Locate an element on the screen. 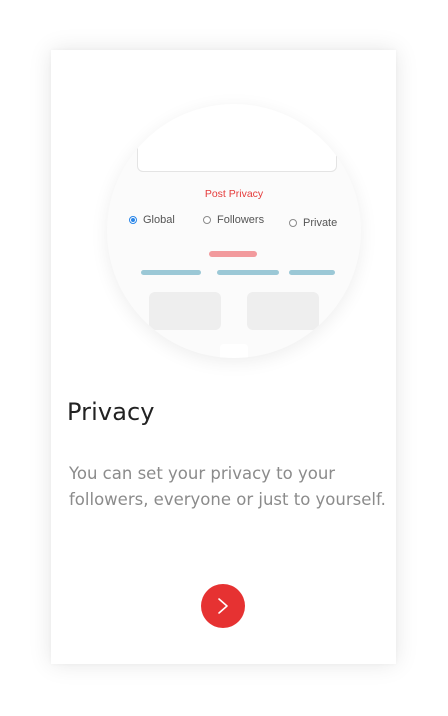 This screenshot has width=448, height=716. radio-label-private: Private is located at coordinates (320, 223).